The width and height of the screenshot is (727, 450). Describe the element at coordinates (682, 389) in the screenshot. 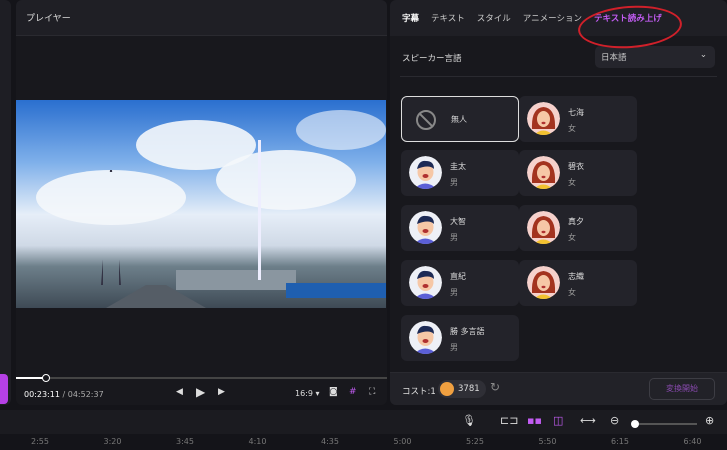

I see `convert-button: 変換開始` at that location.